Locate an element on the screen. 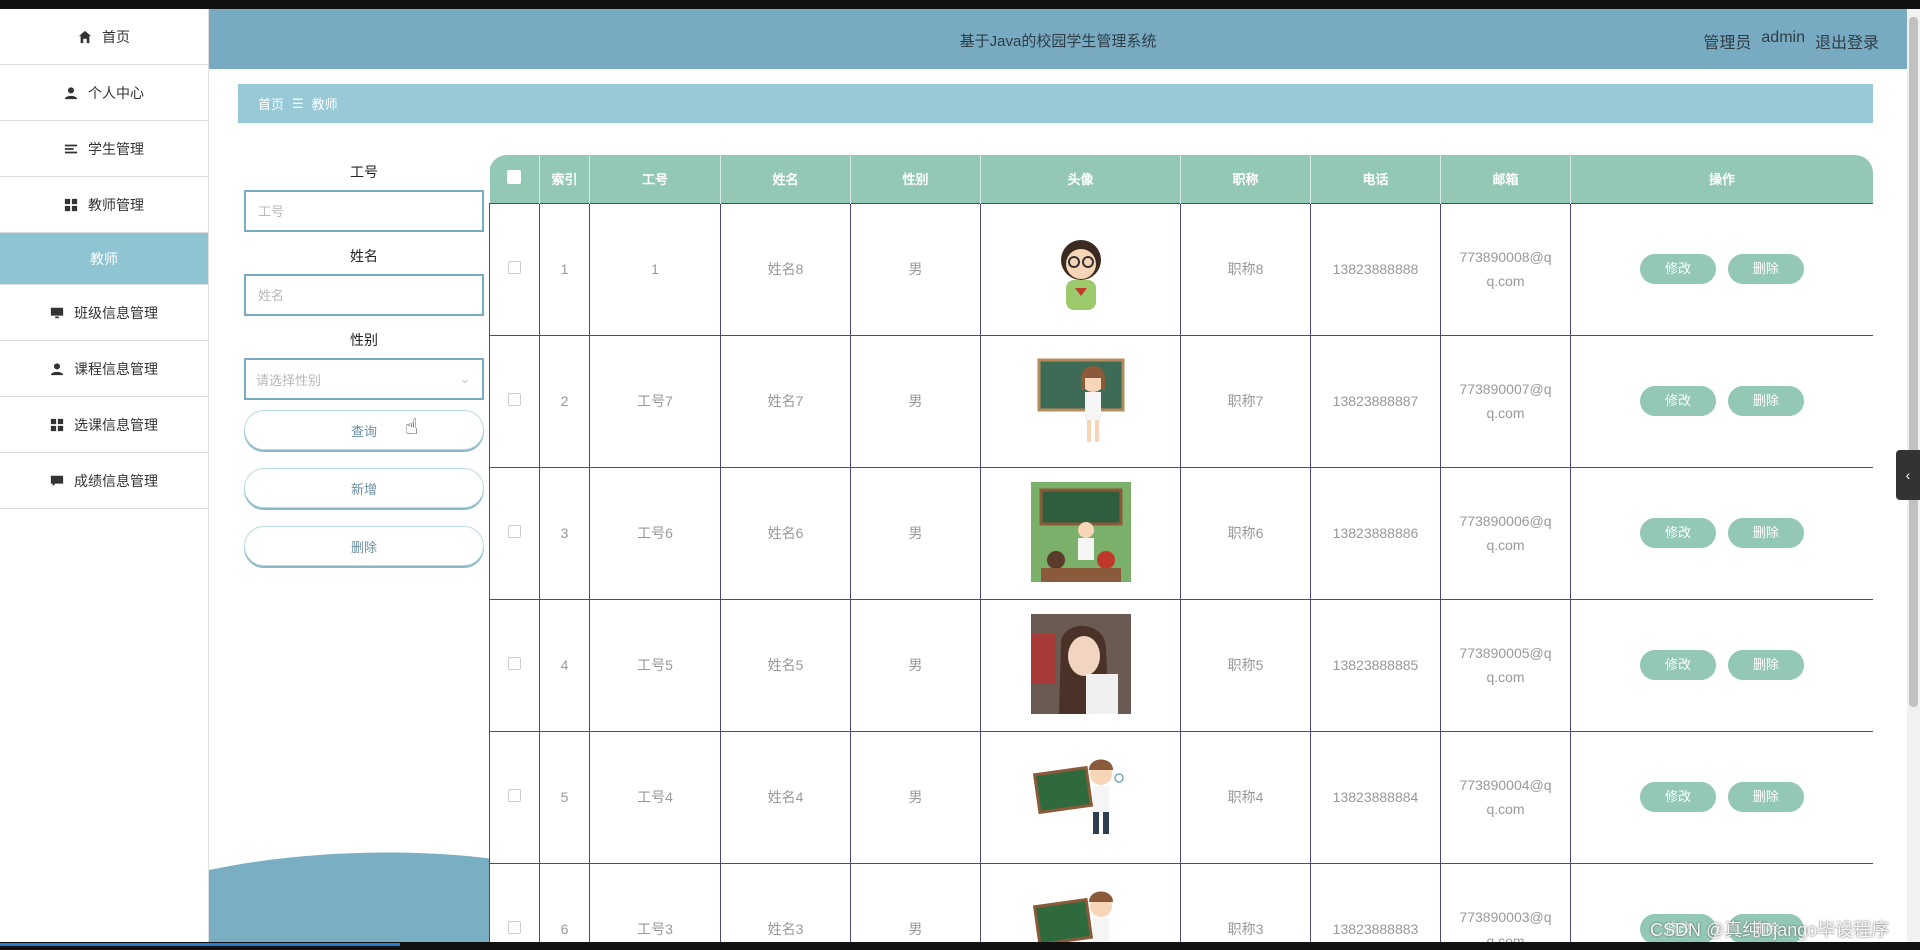 This screenshot has width=1920, height=950. cell-id: 工号7 is located at coordinates (655, 401).